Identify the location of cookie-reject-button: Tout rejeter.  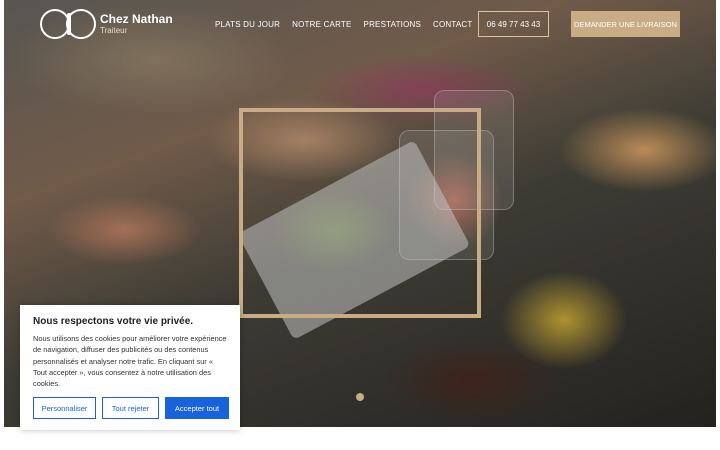
(130, 408).